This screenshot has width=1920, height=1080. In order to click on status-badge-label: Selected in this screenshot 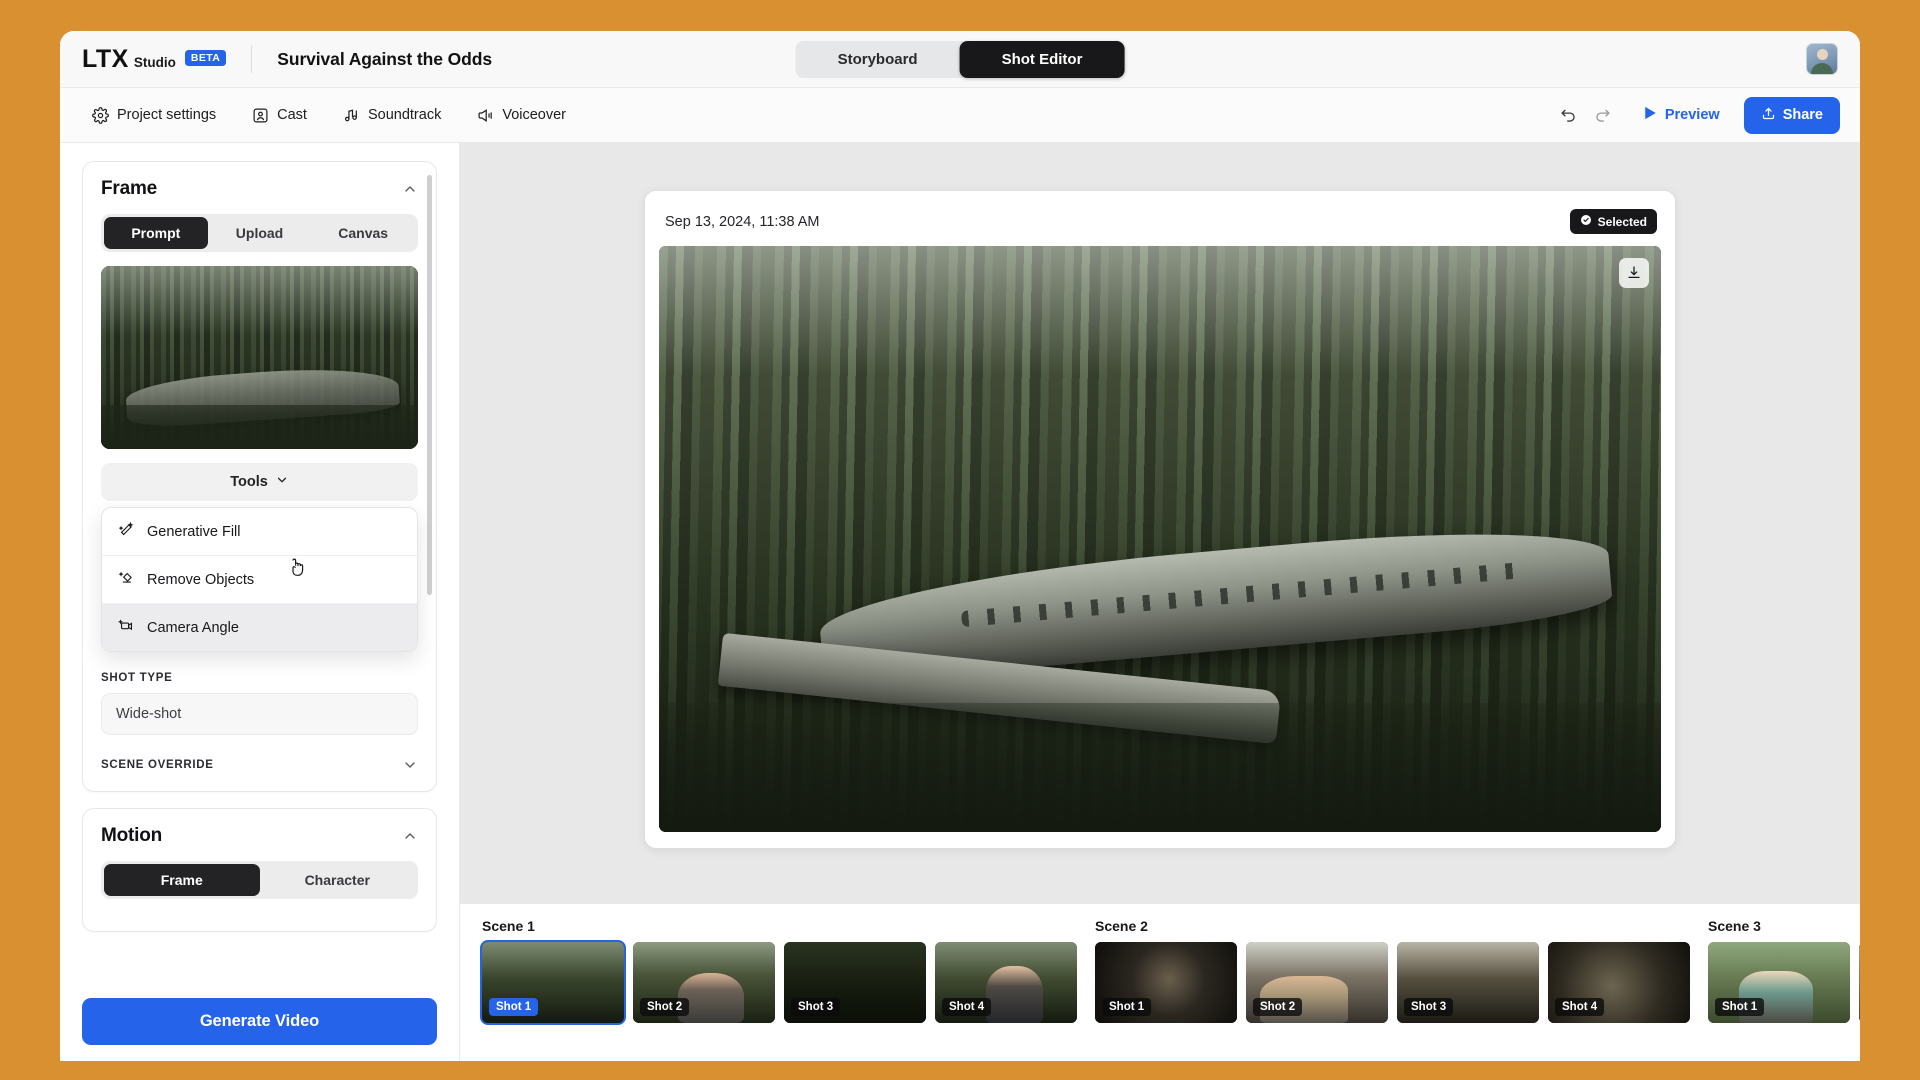, I will do `click(1622, 221)`.